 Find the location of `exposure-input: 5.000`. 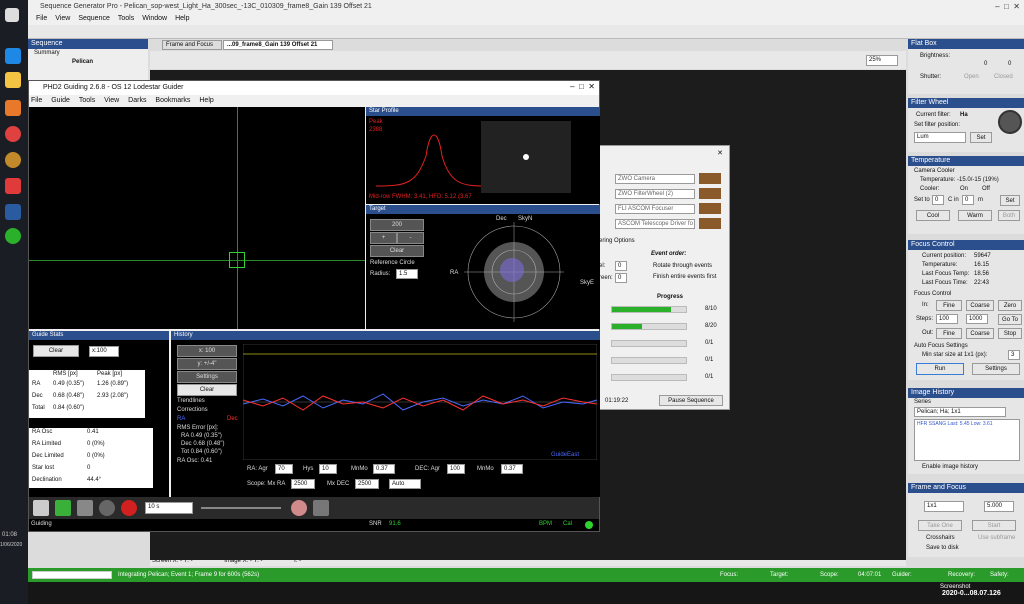

exposure-input: 5.000 is located at coordinates (999, 506).